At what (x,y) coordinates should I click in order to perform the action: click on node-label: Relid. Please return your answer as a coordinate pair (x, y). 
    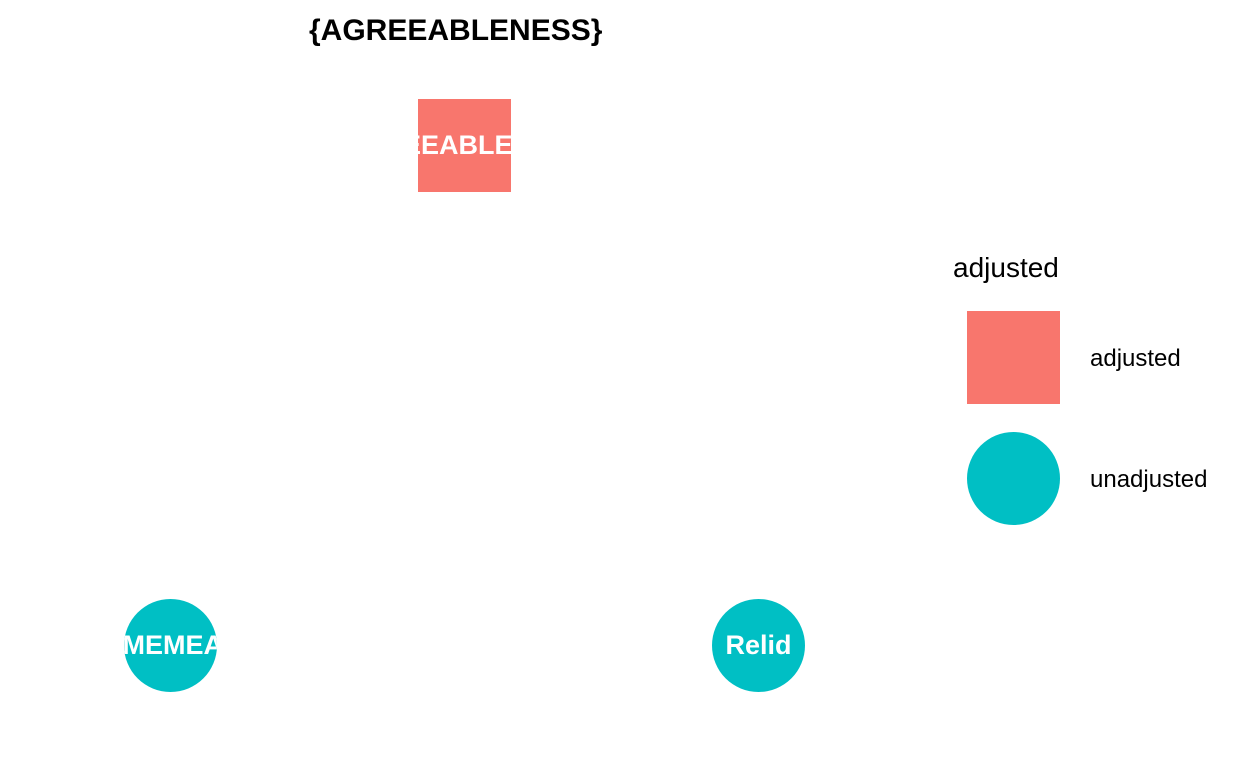
    Looking at the image, I should click on (758, 645).